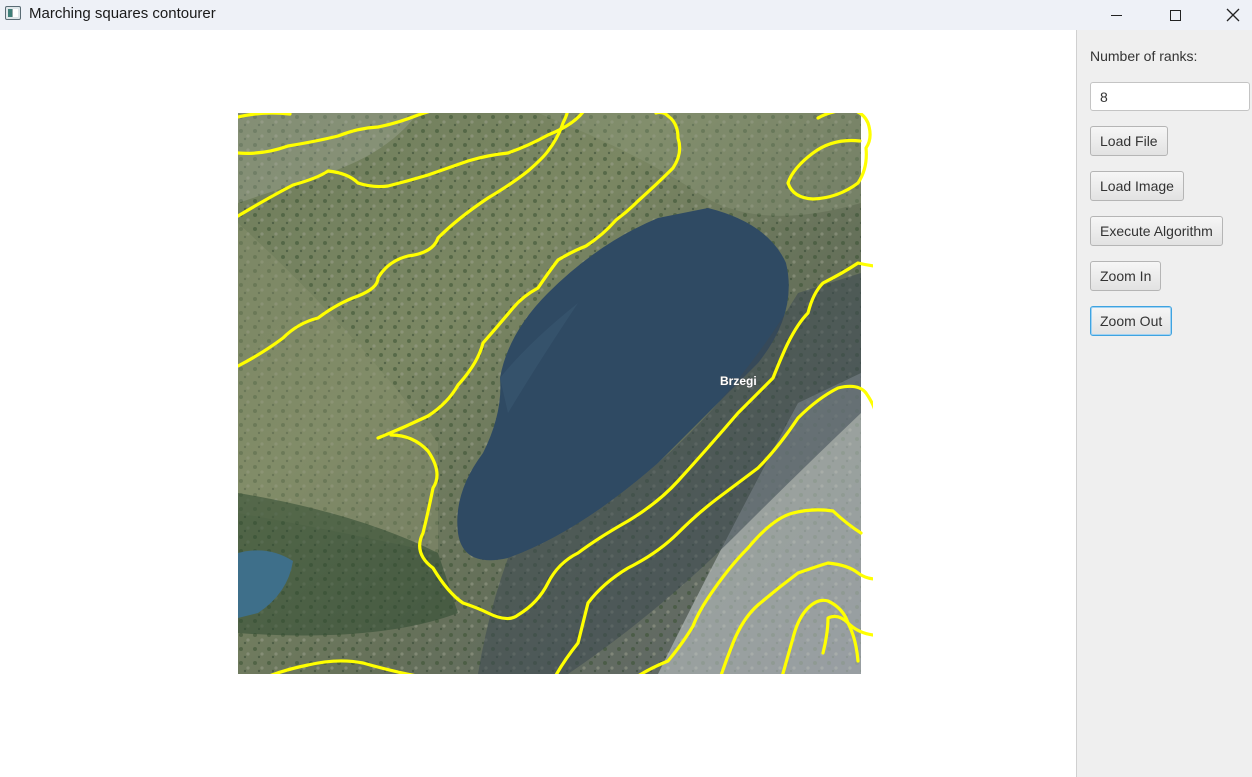 This screenshot has width=1252, height=777. I want to click on ranks-label: Number of ranks:, so click(1144, 56).